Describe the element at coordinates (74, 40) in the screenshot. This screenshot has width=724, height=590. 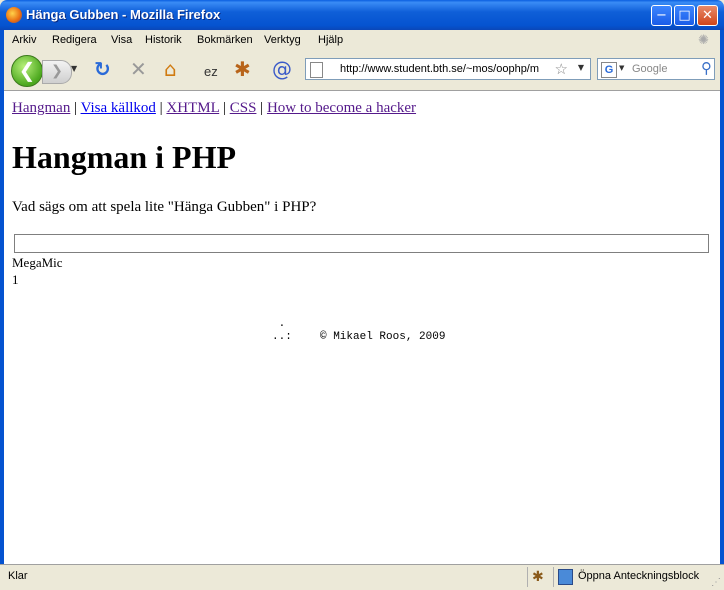
I see `menu-redigera: Redigera` at that location.